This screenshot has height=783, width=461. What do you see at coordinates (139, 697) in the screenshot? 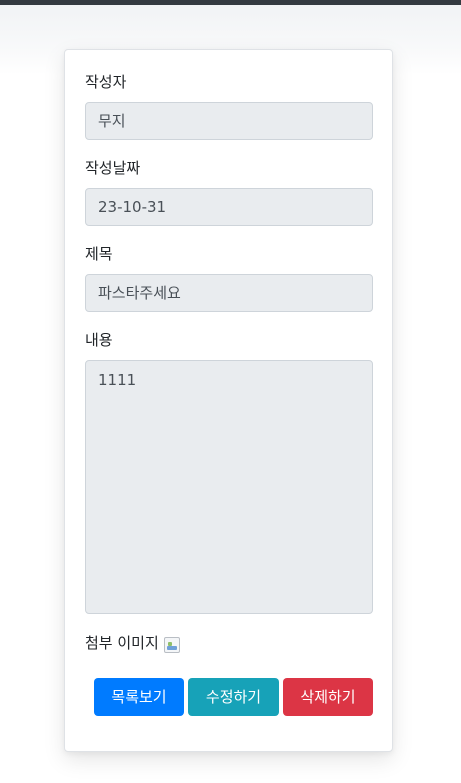
I see `list-button: 목록보기` at bounding box center [139, 697].